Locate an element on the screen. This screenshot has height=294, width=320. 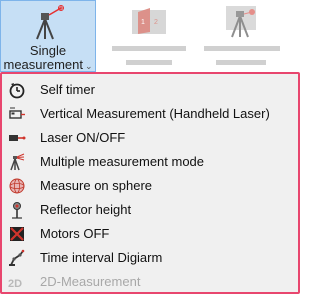
menu-item-measure-on-sphere: Measure on sphere is located at coordinates (150, 186).